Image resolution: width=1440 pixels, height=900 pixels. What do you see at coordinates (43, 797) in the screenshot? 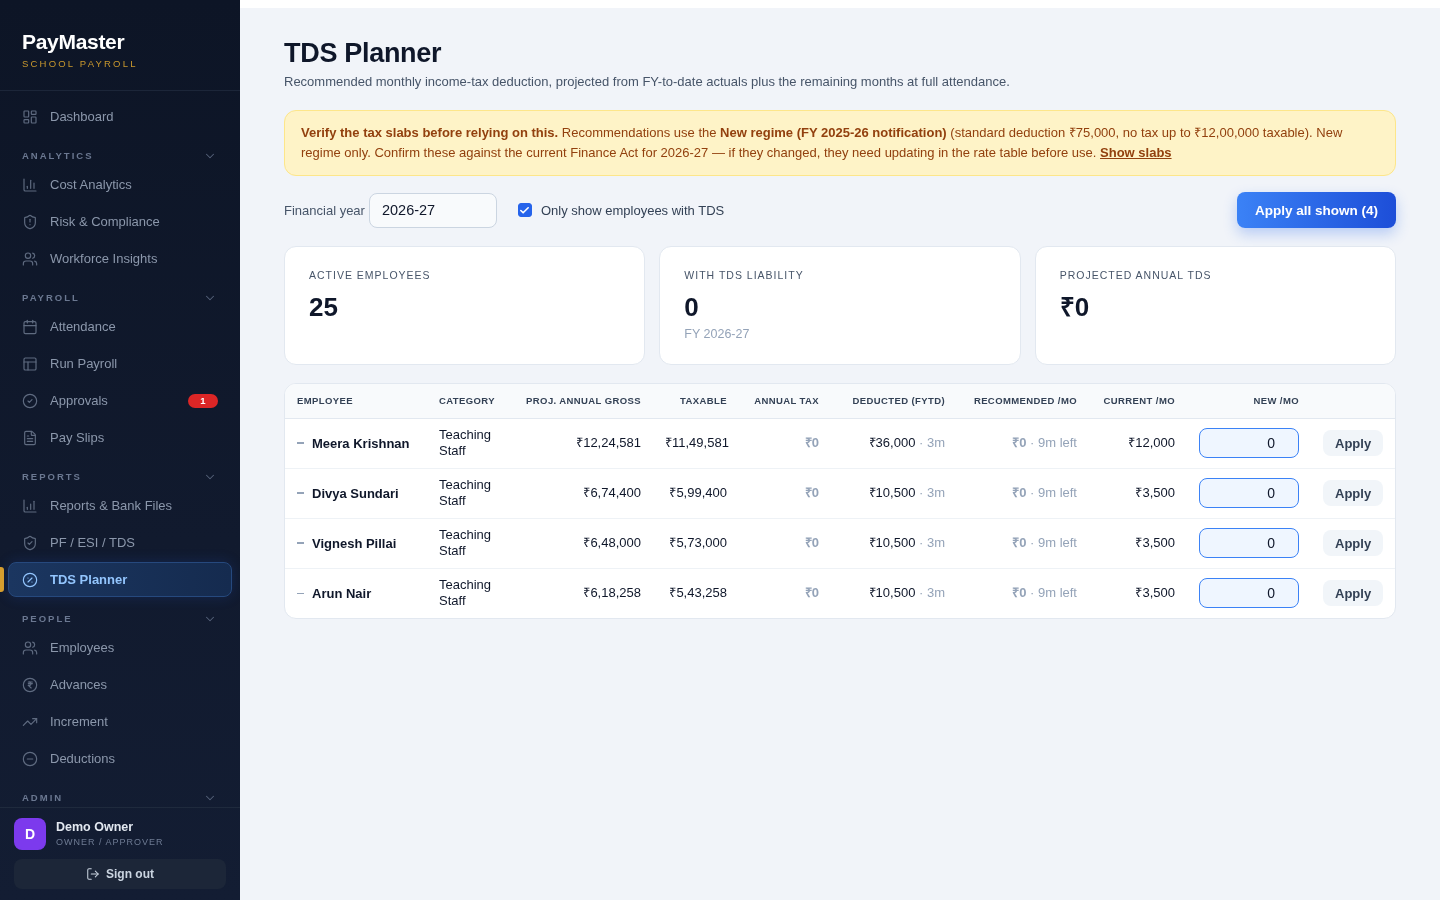
I see `section-label: ADMIN` at bounding box center [43, 797].